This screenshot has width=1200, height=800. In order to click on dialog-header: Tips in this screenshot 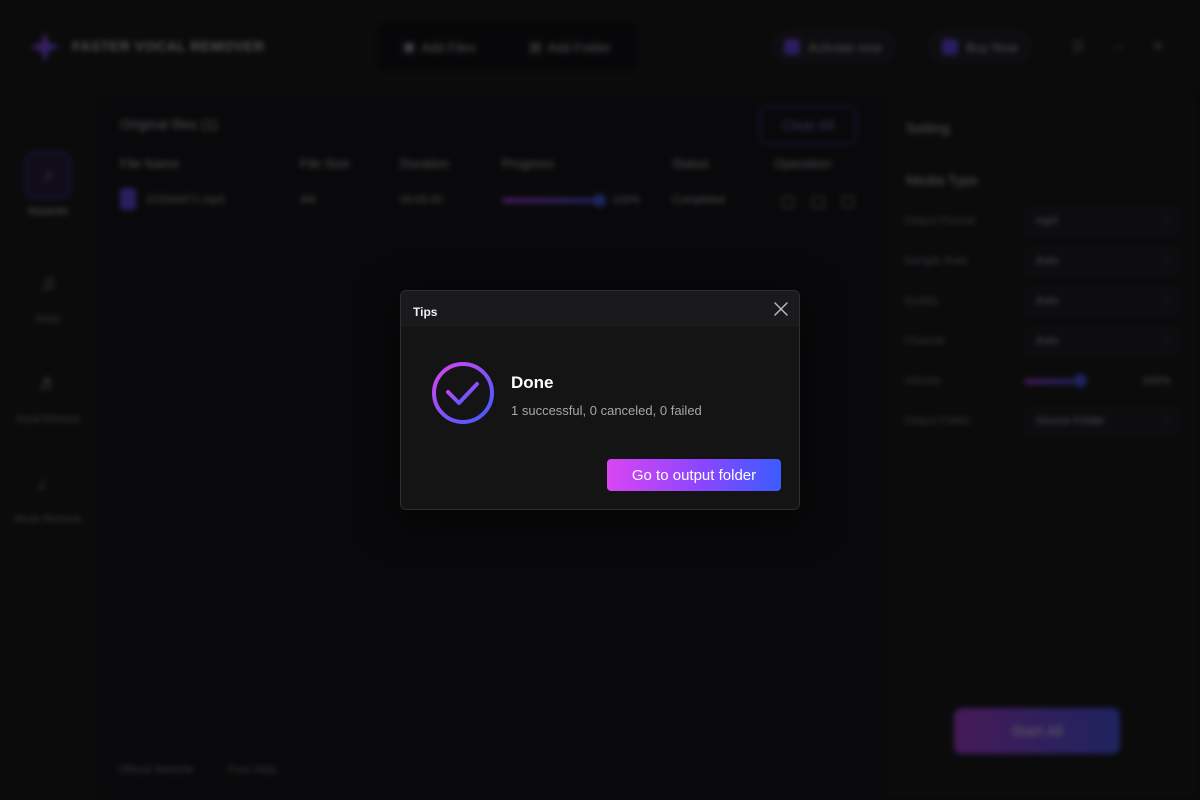, I will do `click(600, 309)`.